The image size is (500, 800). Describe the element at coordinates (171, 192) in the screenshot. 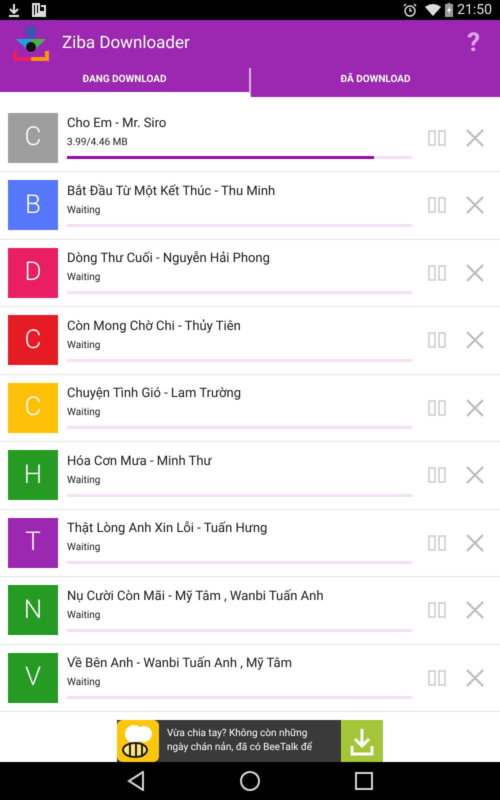

I see `song-title: Bắt Đầu Từ Một Kết Thúc - Thu Minh` at that location.